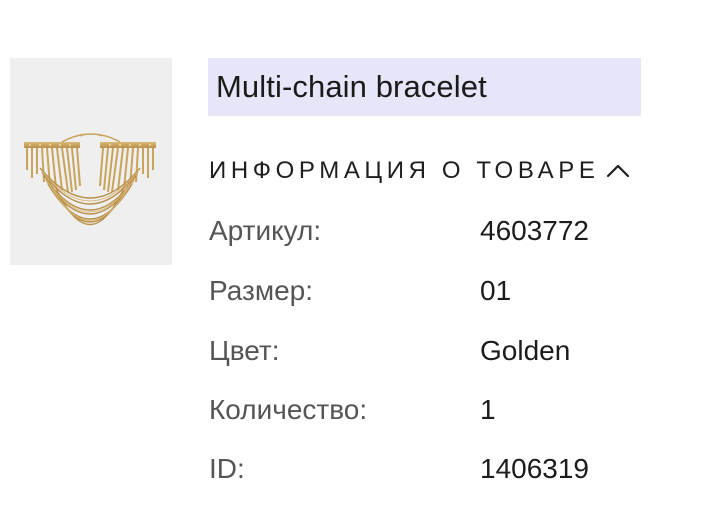  What do you see at coordinates (439, 351) in the screenshot?
I see `info-row-color: Цвет: Golden` at bounding box center [439, 351].